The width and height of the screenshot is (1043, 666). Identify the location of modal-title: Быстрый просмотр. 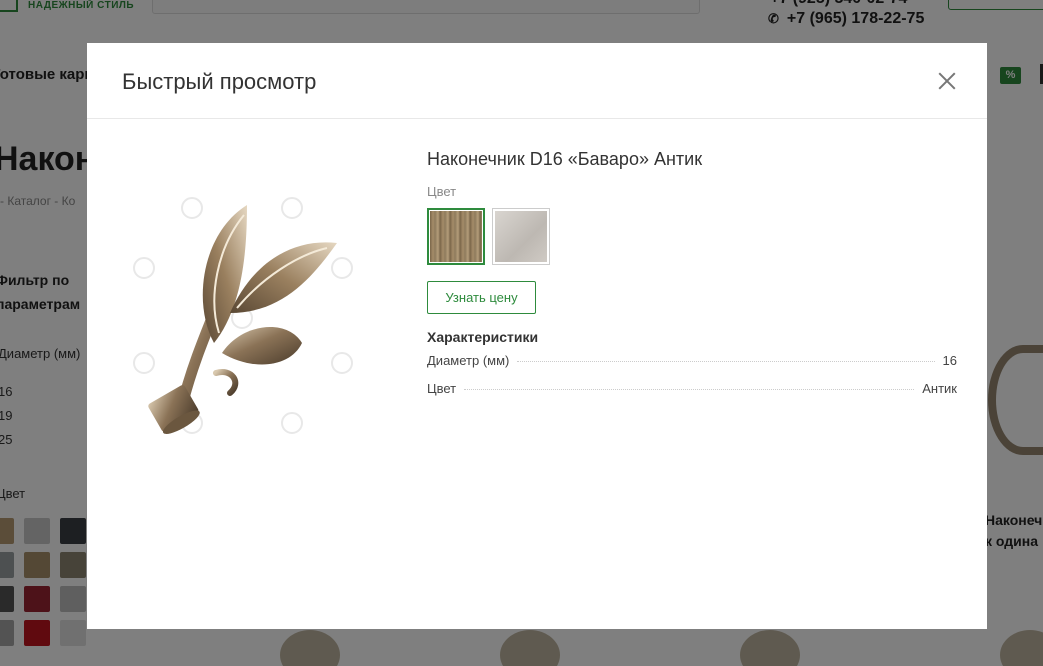
(219, 81).